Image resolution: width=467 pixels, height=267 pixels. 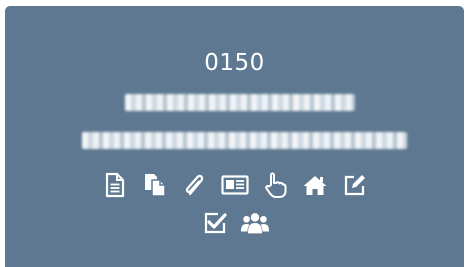 I want to click on copy-icon, so click(x=155, y=185).